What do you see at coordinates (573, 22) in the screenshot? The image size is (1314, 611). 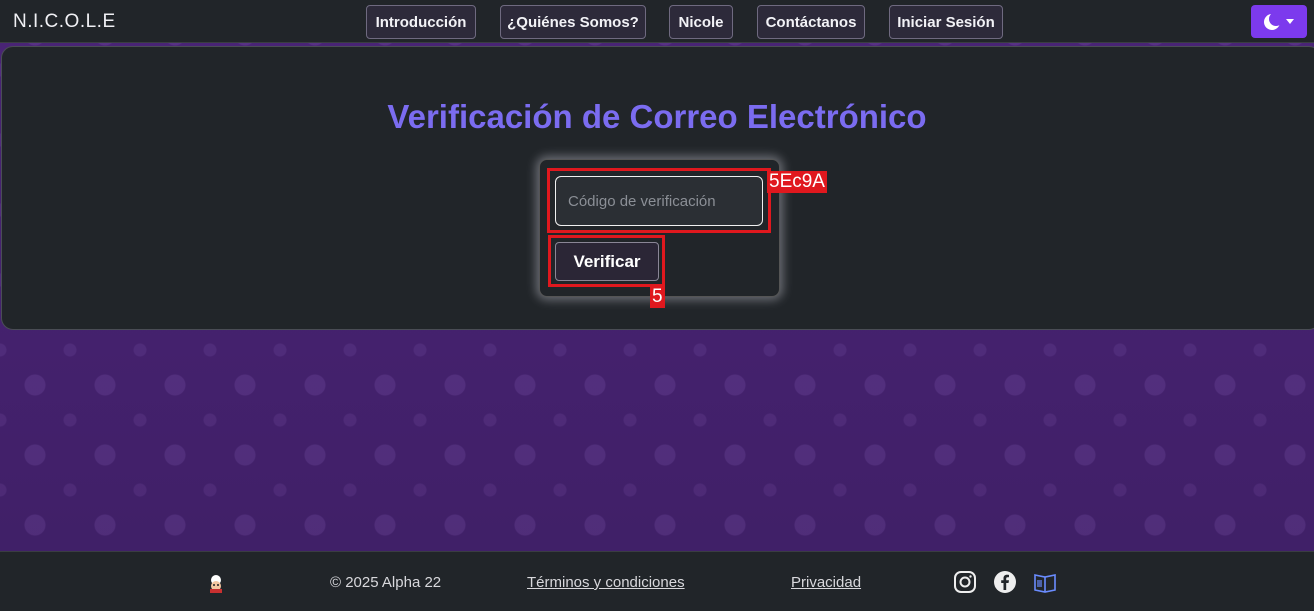 I see `nav-quienes-somos: ¿Quiénes Somos?` at bounding box center [573, 22].